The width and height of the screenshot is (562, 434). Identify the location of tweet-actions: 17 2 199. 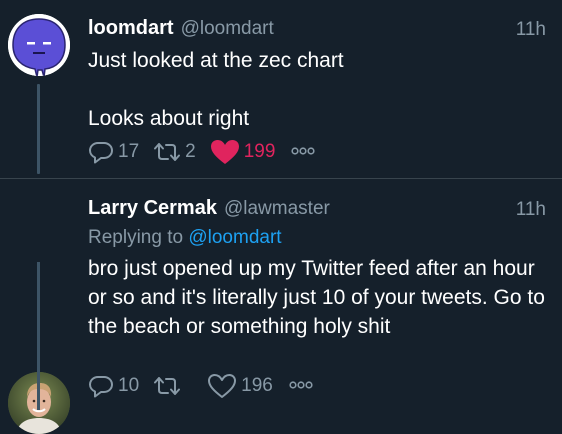
(202, 152).